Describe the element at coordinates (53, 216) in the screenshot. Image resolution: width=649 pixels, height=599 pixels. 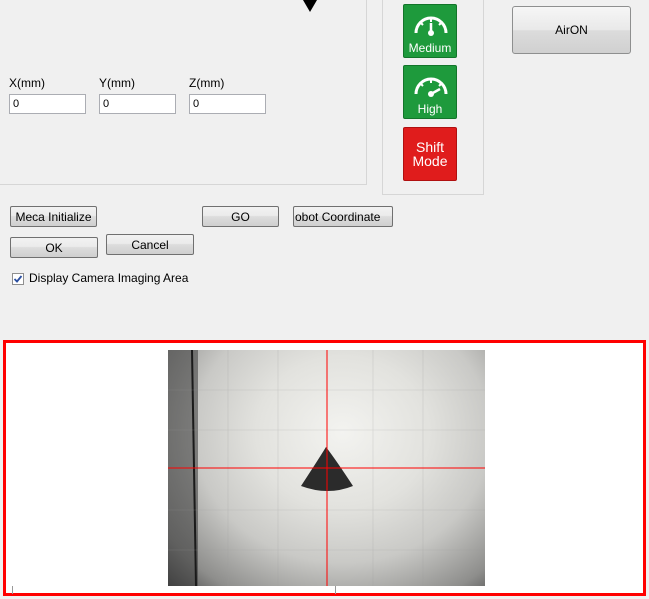
I see `meca-initialize-button: Meca Initialize` at that location.